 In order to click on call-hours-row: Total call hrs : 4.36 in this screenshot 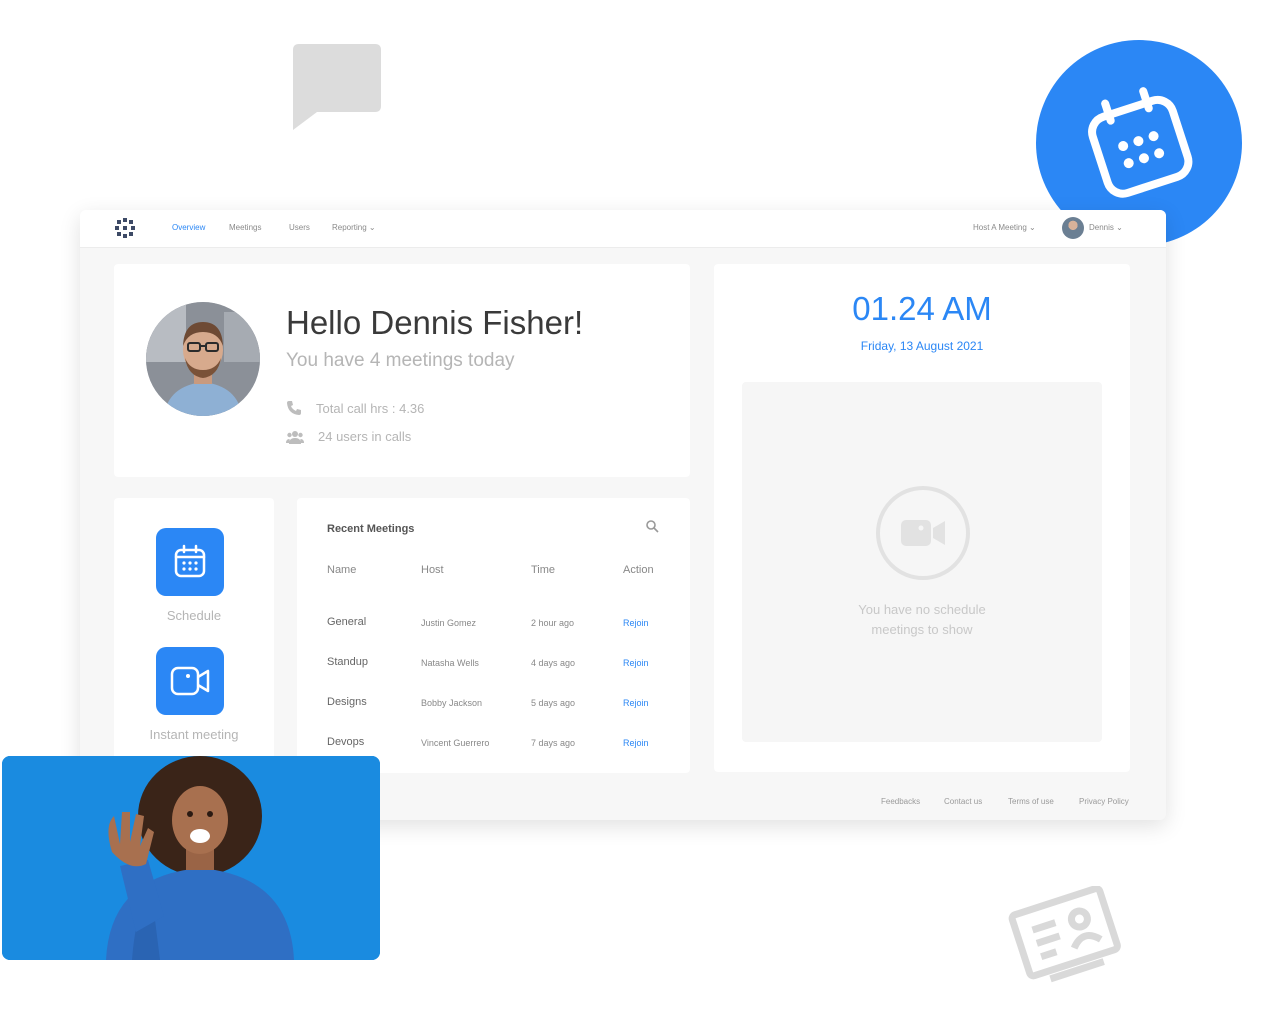, I will do `click(355, 408)`.